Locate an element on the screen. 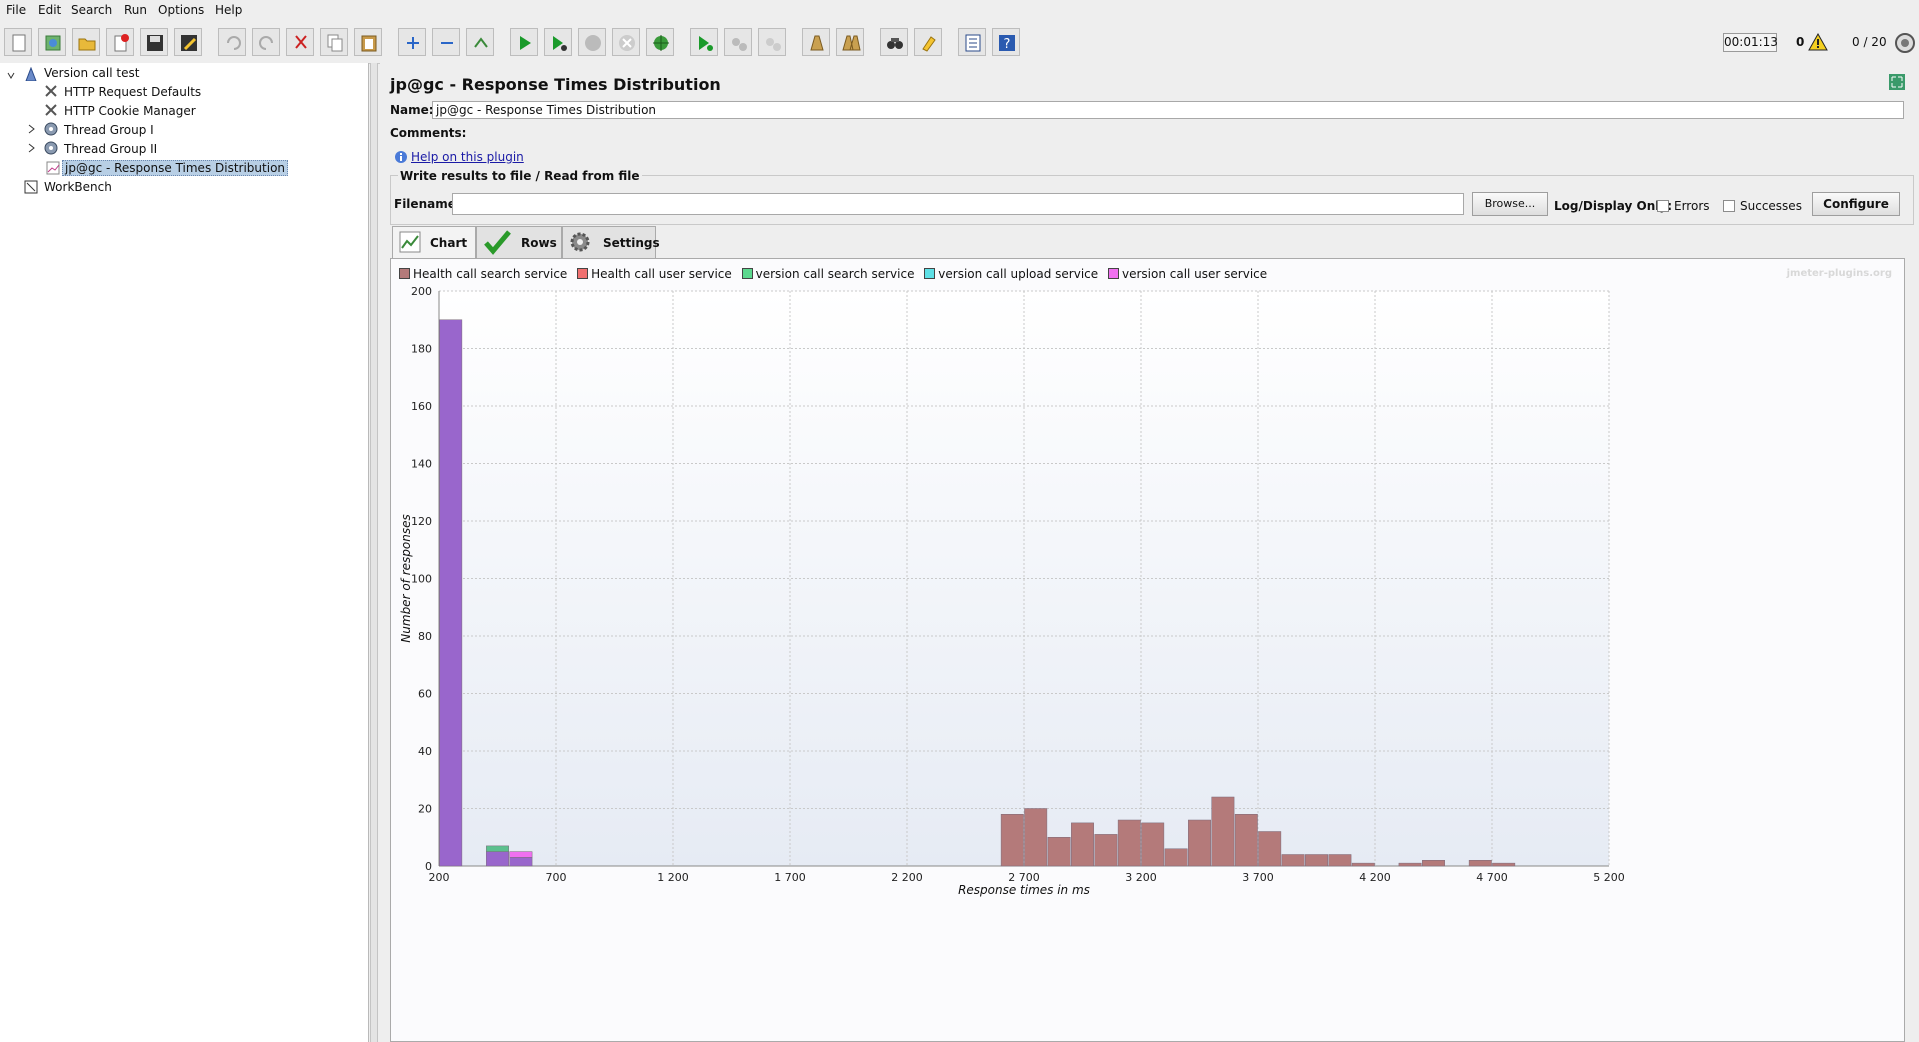 The width and height of the screenshot is (1919, 1042). tree-item-cookie-manager: HTTP Cookie Manager is located at coordinates (130, 111).